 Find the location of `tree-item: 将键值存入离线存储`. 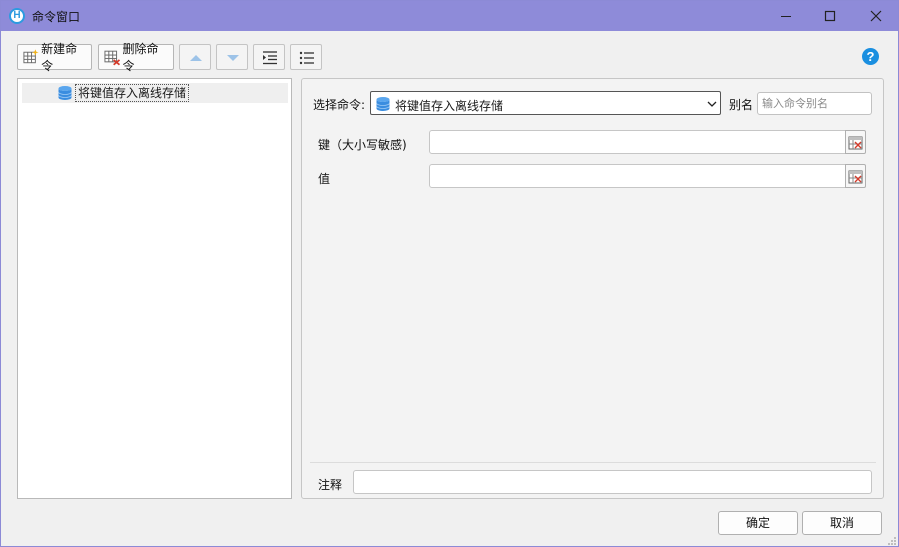

tree-item: 将键值存入离线存储 is located at coordinates (155, 93).